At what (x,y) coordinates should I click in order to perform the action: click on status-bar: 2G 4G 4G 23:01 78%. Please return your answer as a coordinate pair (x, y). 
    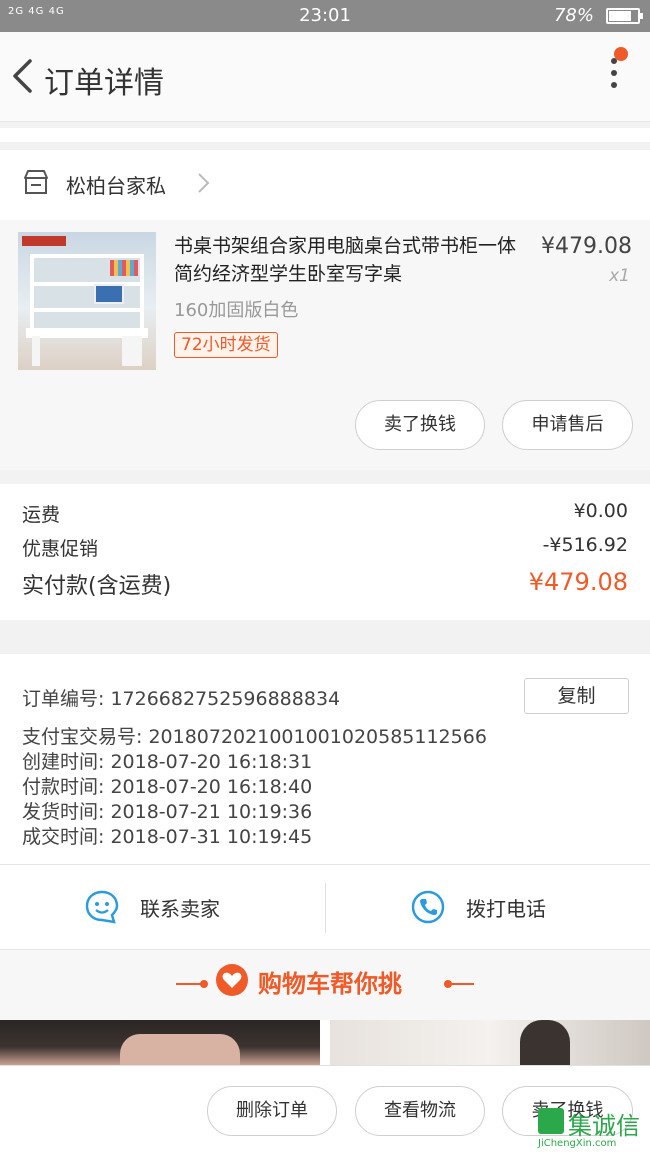
    Looking at the image, I should click on (325, 16).